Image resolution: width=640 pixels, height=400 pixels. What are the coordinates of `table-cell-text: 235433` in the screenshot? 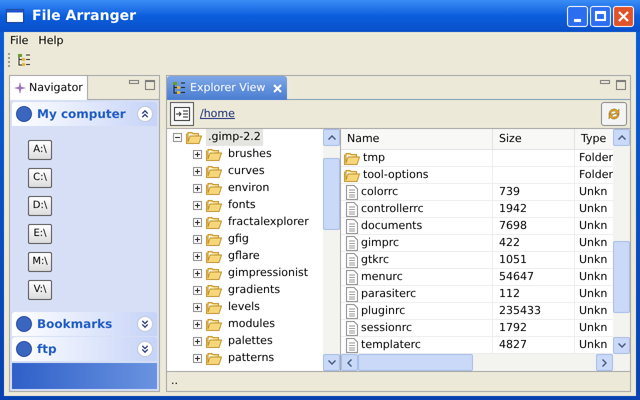 It's located at (520, 310).